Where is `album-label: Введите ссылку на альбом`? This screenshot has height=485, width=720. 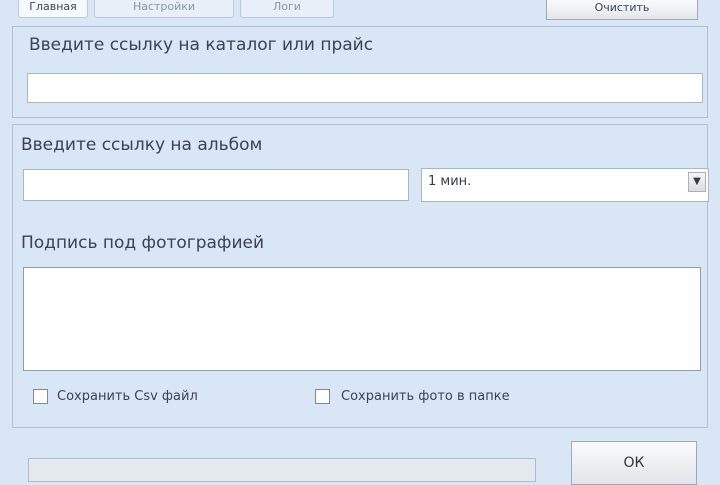 album-label: Введите ссылку на альбом is located at coordinates (142, 145).